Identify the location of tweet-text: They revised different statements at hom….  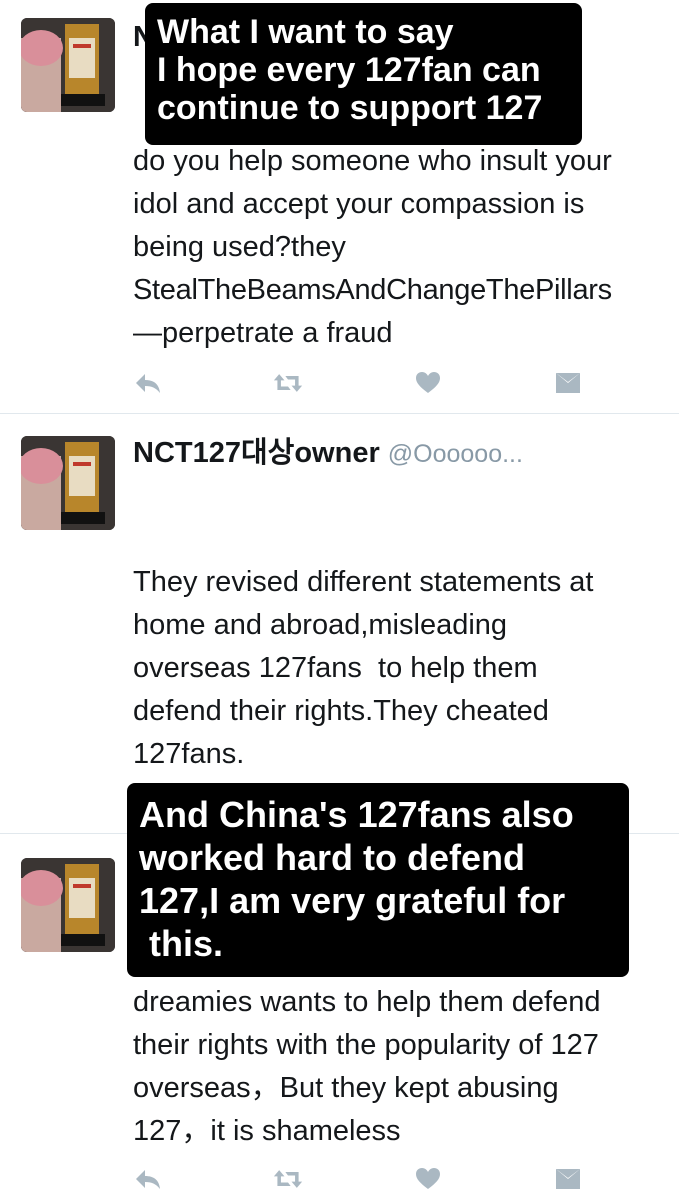
(403, 668).